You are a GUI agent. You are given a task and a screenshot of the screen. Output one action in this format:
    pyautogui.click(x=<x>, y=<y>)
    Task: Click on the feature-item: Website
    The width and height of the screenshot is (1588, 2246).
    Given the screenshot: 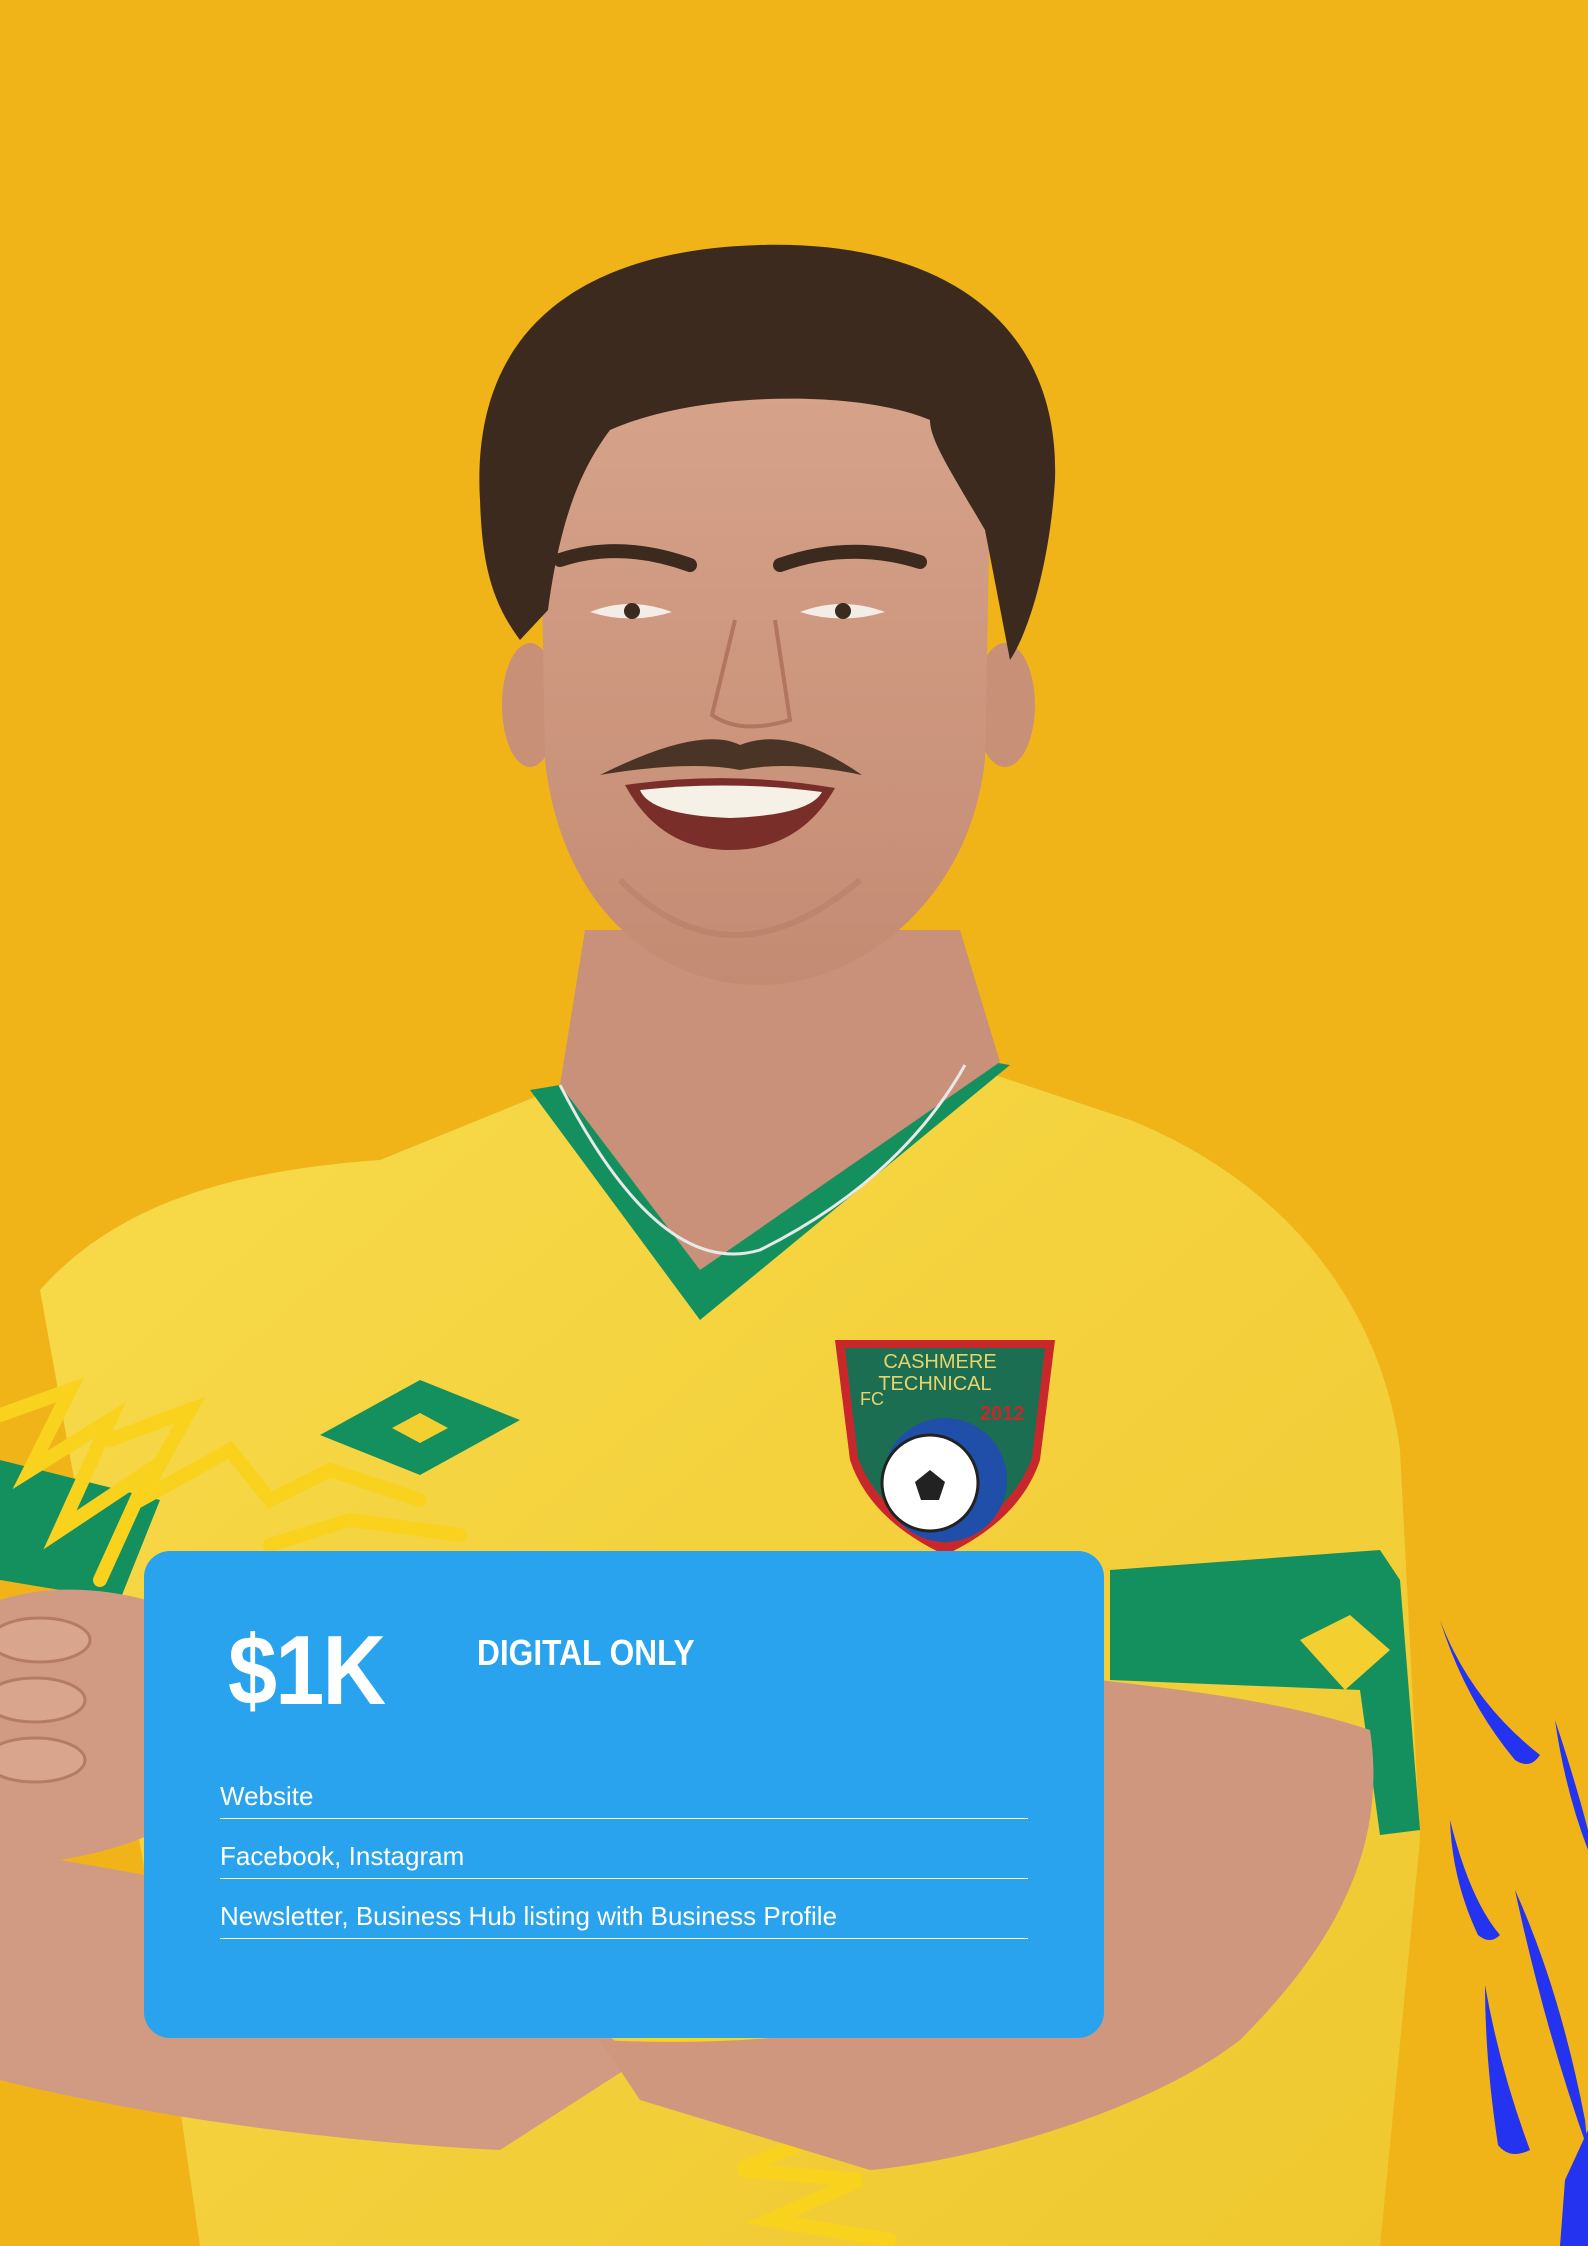 What is the action you would take?
    pyautogui.click(x=624, y=1801)
    